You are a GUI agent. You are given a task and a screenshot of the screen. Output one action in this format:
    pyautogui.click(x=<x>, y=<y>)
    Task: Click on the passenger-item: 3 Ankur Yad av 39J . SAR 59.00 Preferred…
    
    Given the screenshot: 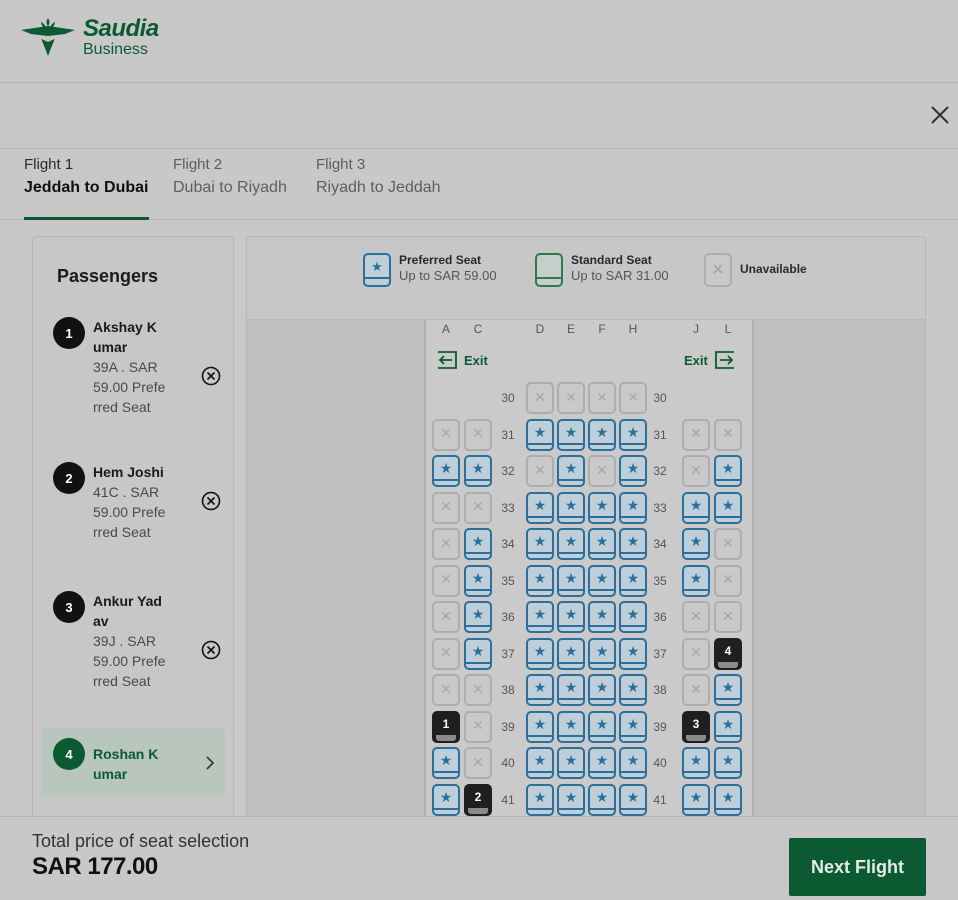 What is the action you would take?
    pyautogui.click(x=139, y=651)
    